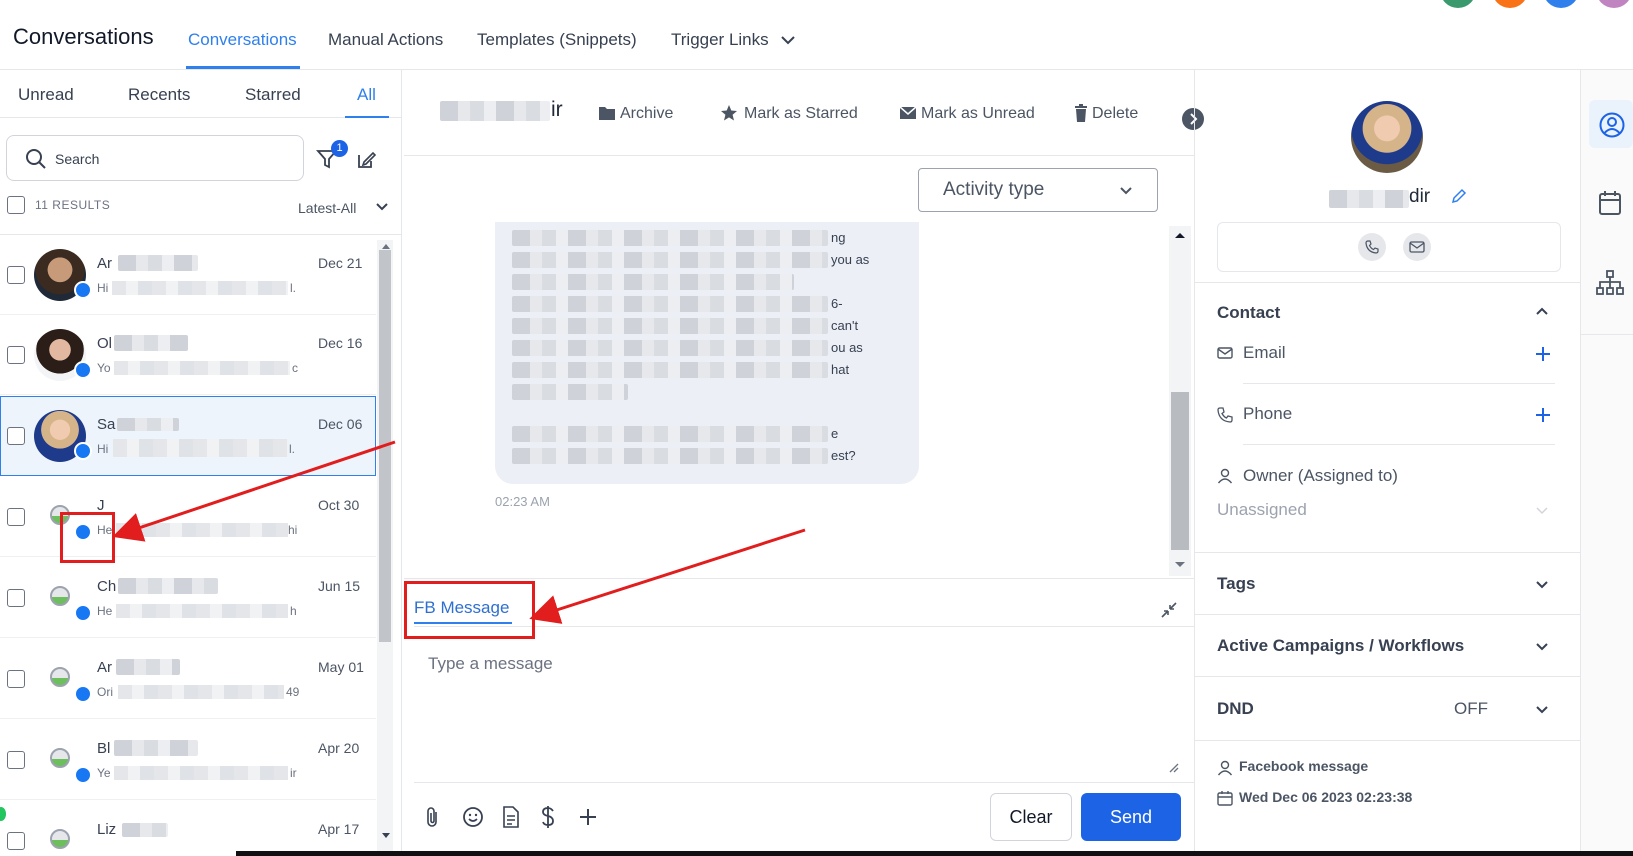  What do you see at coordinates (1417, 247) in the screenshot?
I see `email-icon` at bounding box center [1417, 247].